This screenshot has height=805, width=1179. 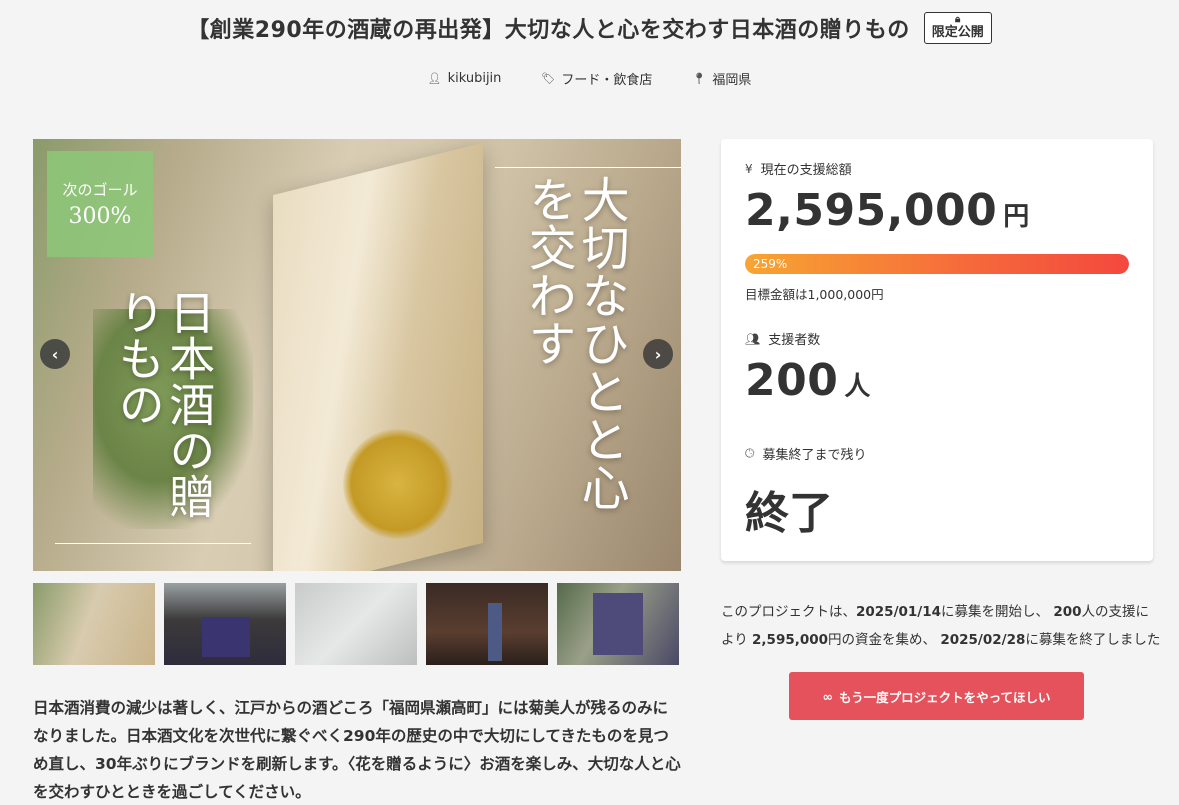 I want to click on supporters-value: 200, so click(x=792, y=380).